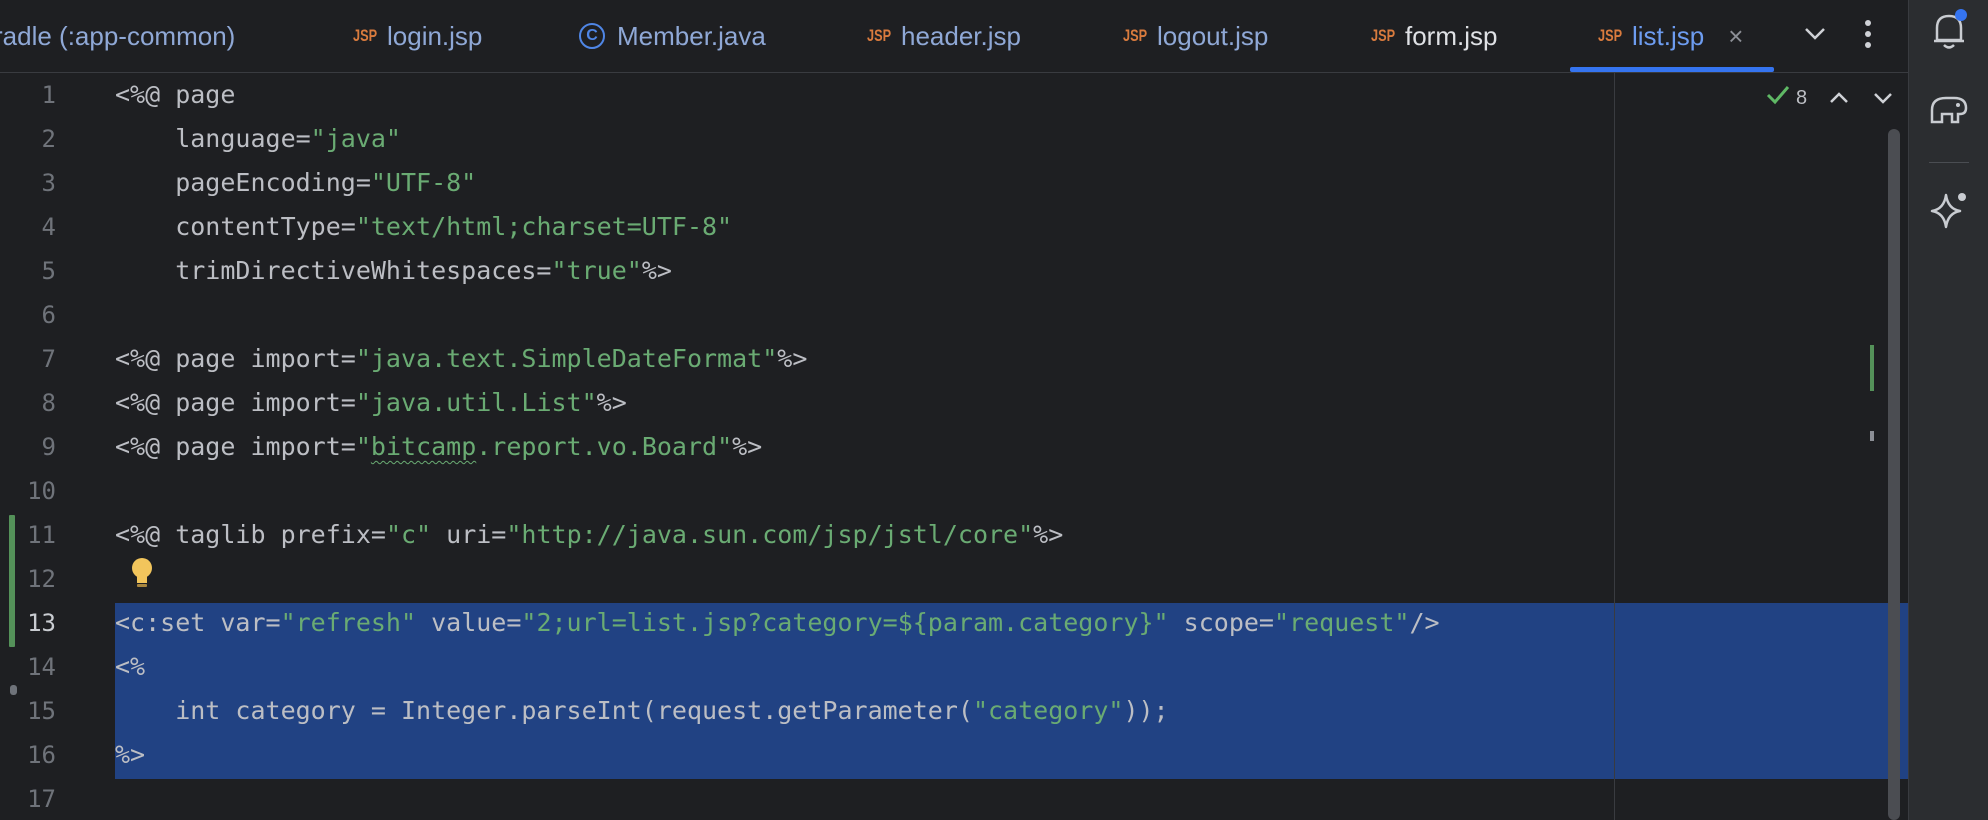 The width and height of the screenshot is (1988, 820). What do you see at coordinates (333, 270) in the screenshot?
I see `code-token: trimDirectiveWhitespaces=` at bounding box center [333, 270].